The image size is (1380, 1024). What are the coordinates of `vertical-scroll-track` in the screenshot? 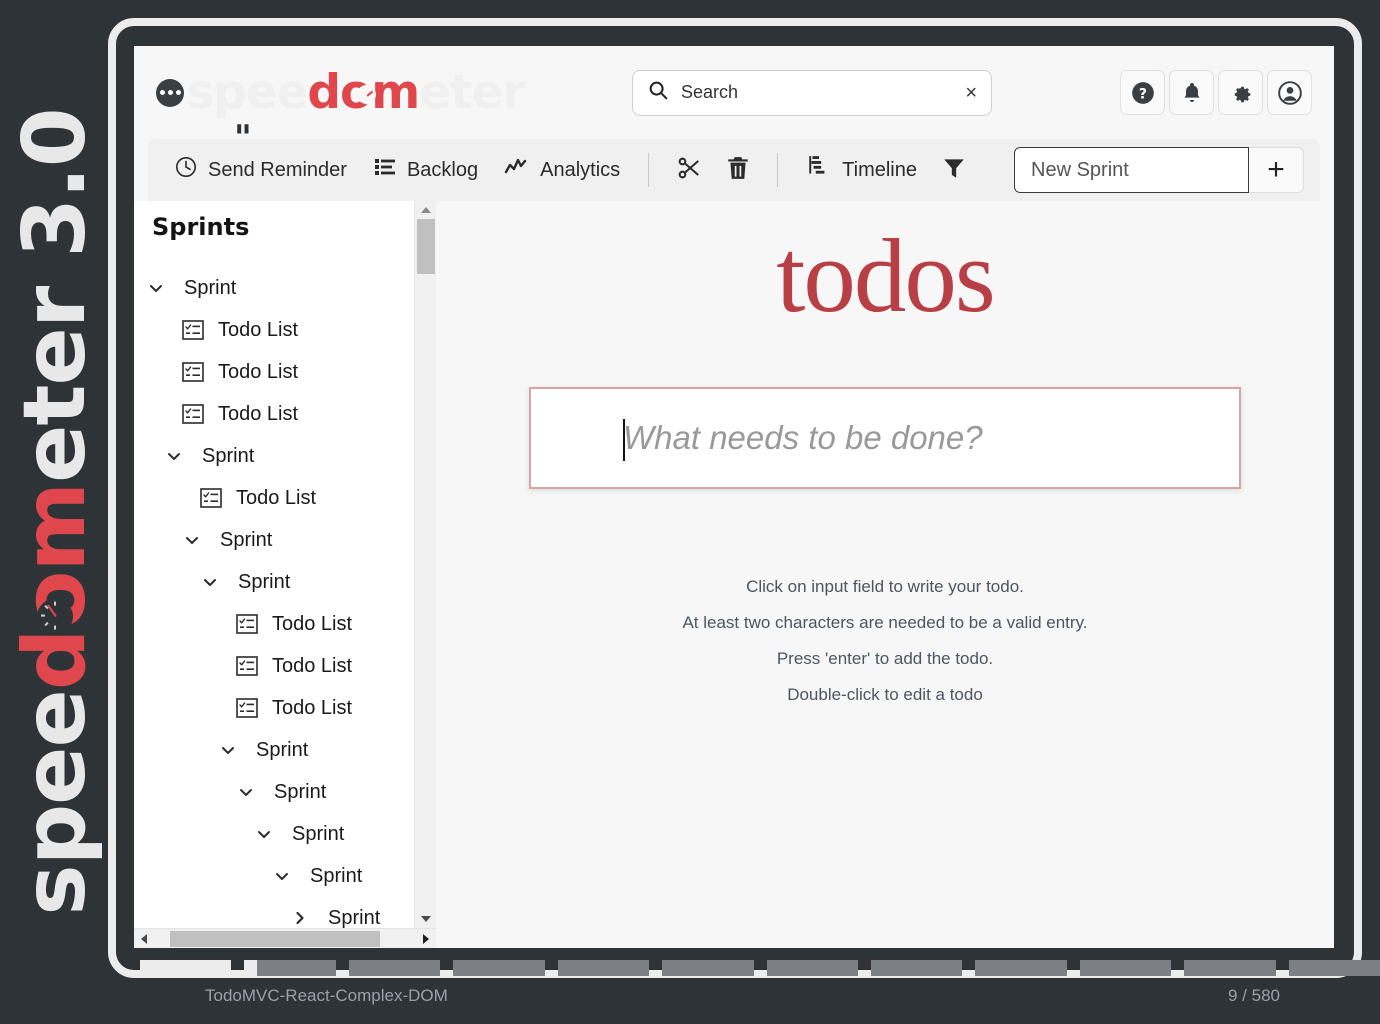 It's located at (425, 564).